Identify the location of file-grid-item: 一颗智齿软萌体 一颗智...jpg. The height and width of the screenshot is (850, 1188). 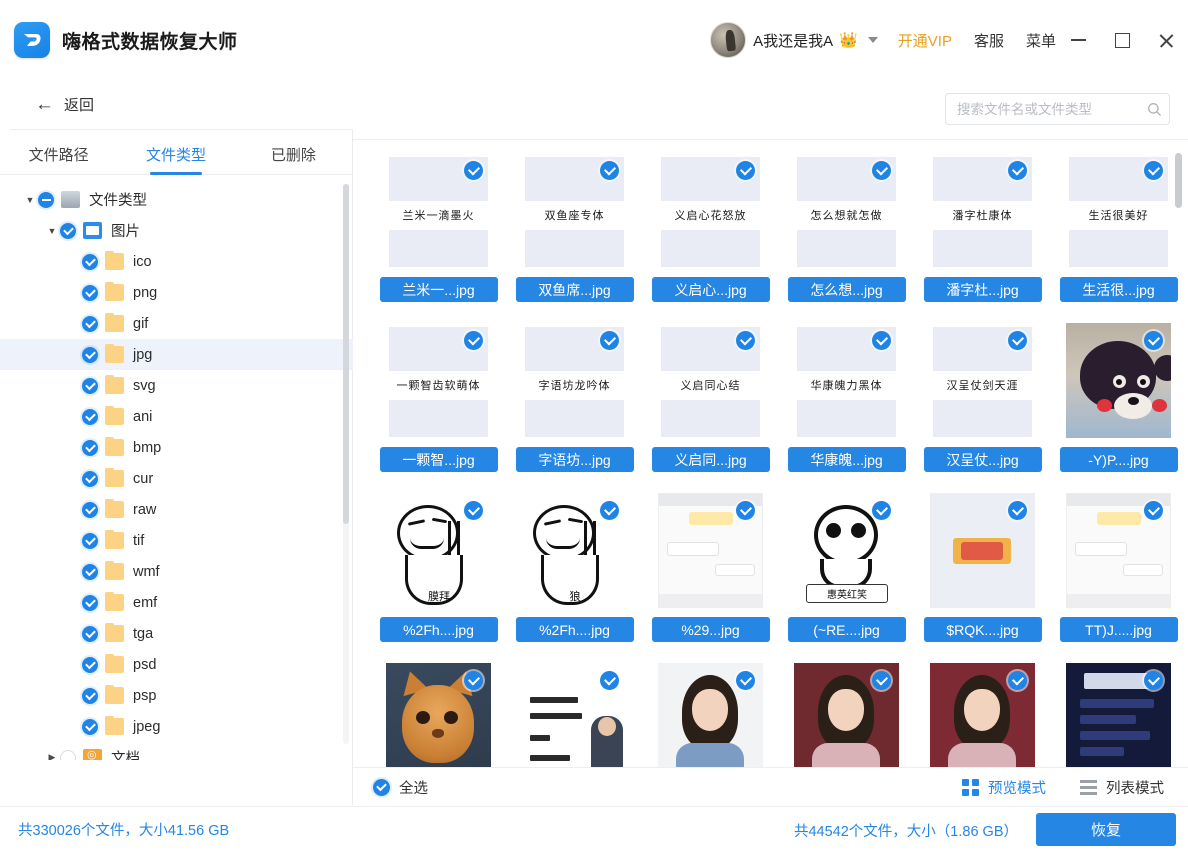
(438, 408).